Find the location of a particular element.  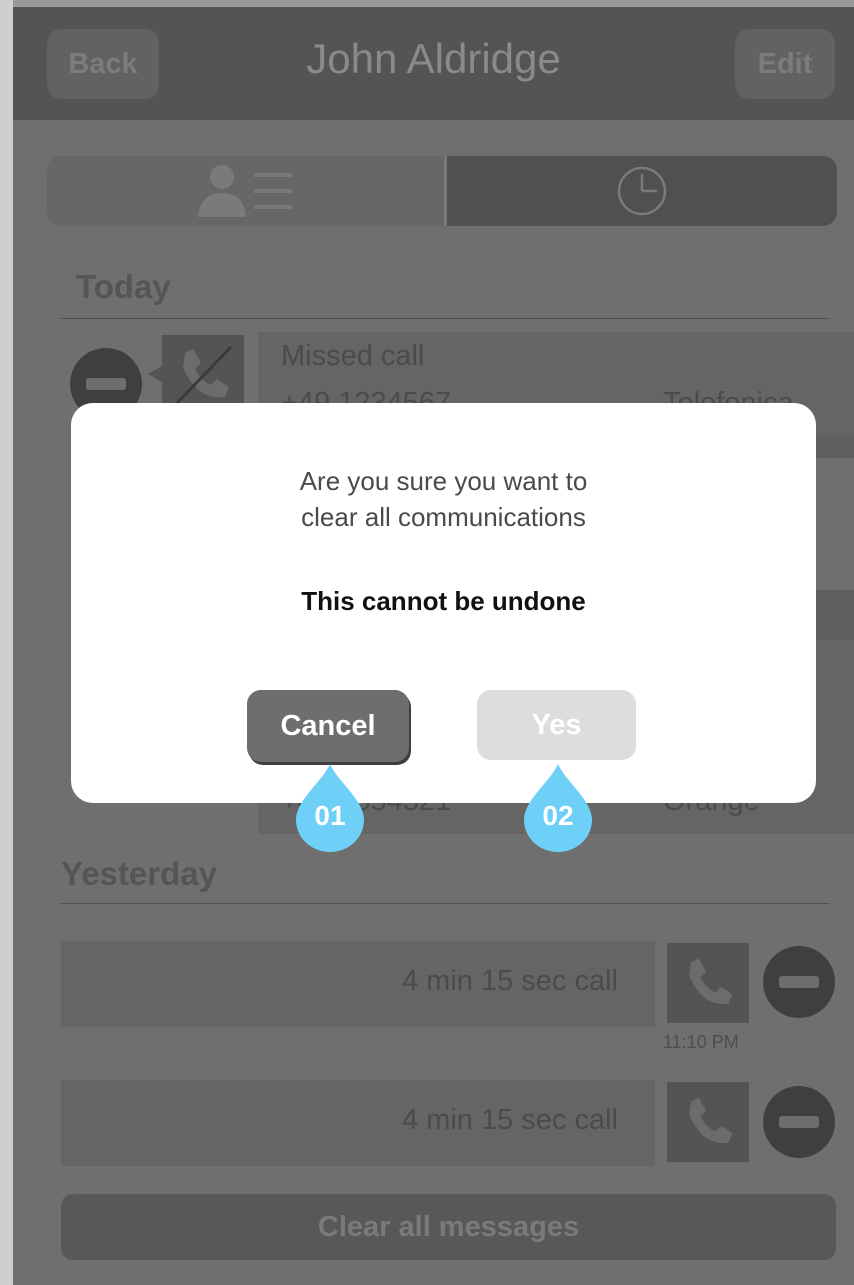

dialog-question-line: clear all communications is located at coordinates (443, 517).